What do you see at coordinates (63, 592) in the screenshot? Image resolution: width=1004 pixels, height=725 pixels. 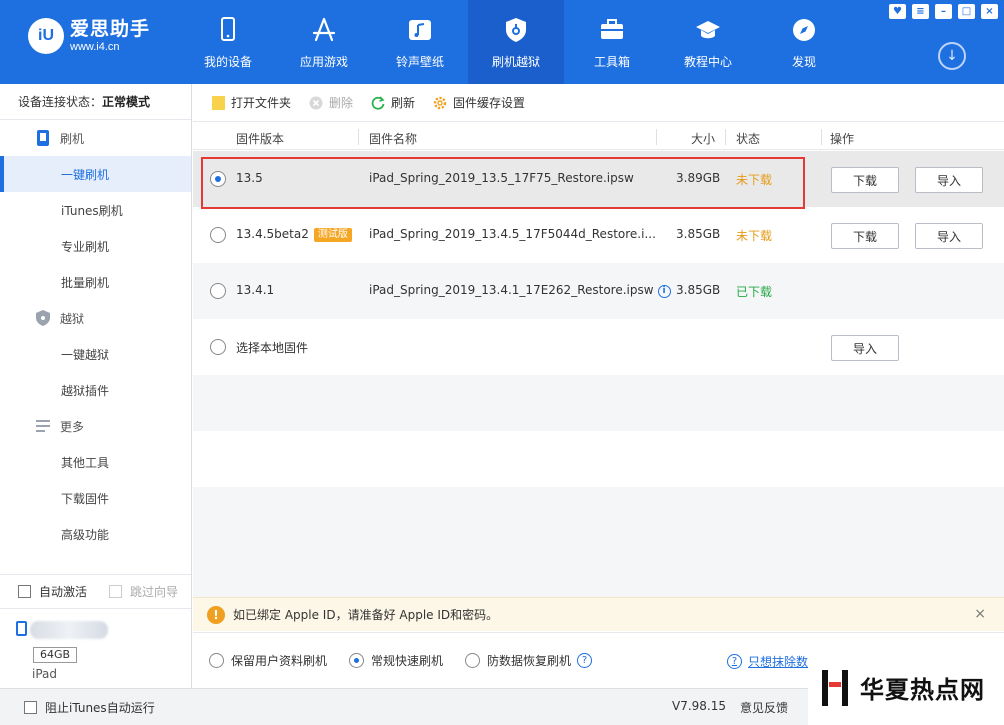 I see `auto-activate-label: 自动激活` at bounding box center [63, 592].